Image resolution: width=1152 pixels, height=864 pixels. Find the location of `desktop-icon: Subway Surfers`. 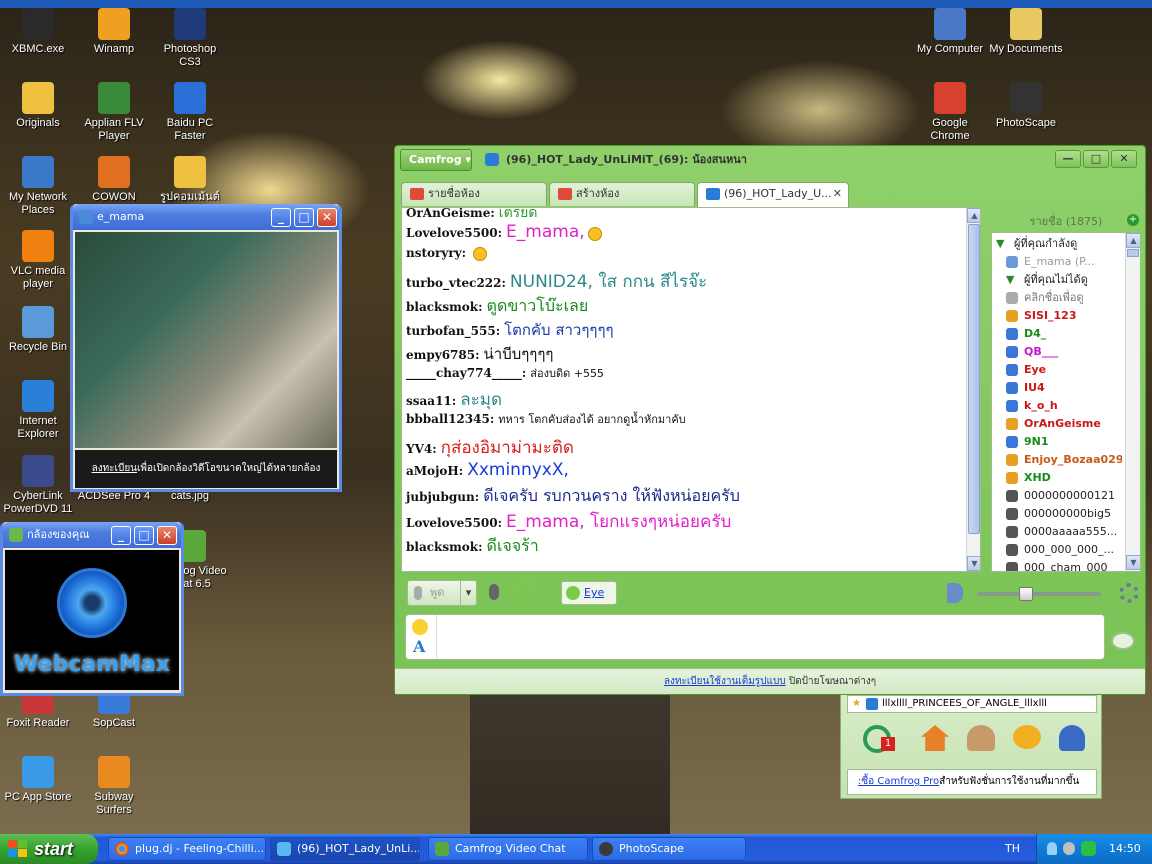

desktop-icon: Subway Surfers is located at coordinates (114, 786).